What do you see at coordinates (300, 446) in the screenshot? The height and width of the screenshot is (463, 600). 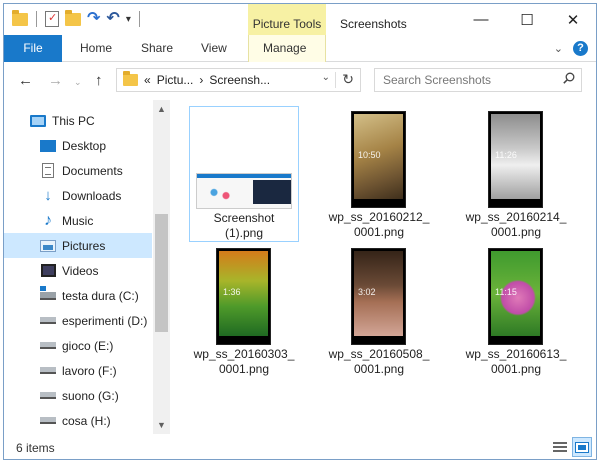 I see `status-bar: 6 items` at bounding box center [300, 446].